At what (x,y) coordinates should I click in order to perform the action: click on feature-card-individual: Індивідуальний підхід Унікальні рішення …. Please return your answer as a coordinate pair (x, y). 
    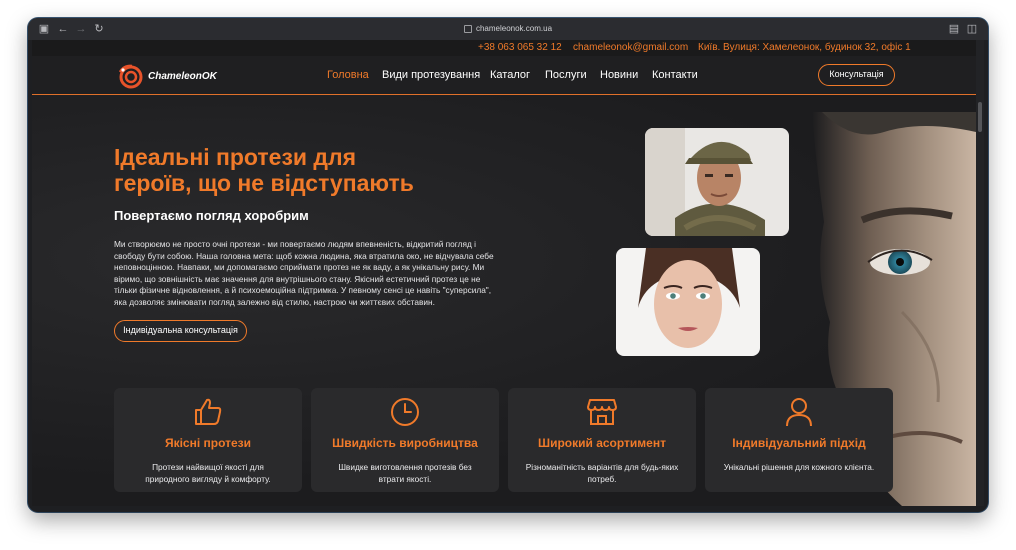
    Looking at the image, I should click on (799, 440).